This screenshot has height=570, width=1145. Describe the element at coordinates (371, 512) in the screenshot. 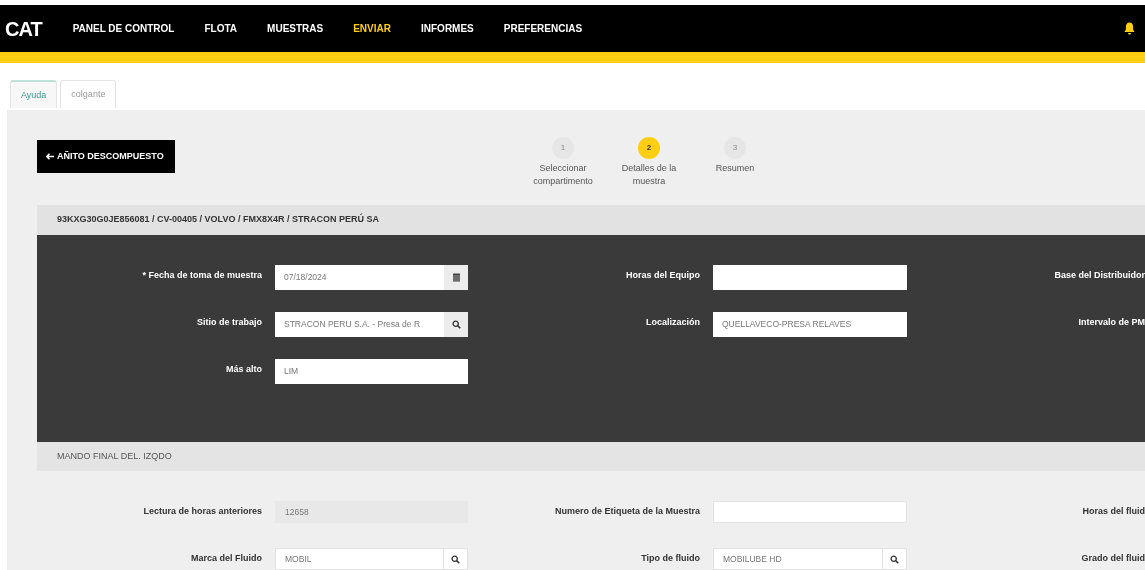

I see `input-field: 12658` at that location.